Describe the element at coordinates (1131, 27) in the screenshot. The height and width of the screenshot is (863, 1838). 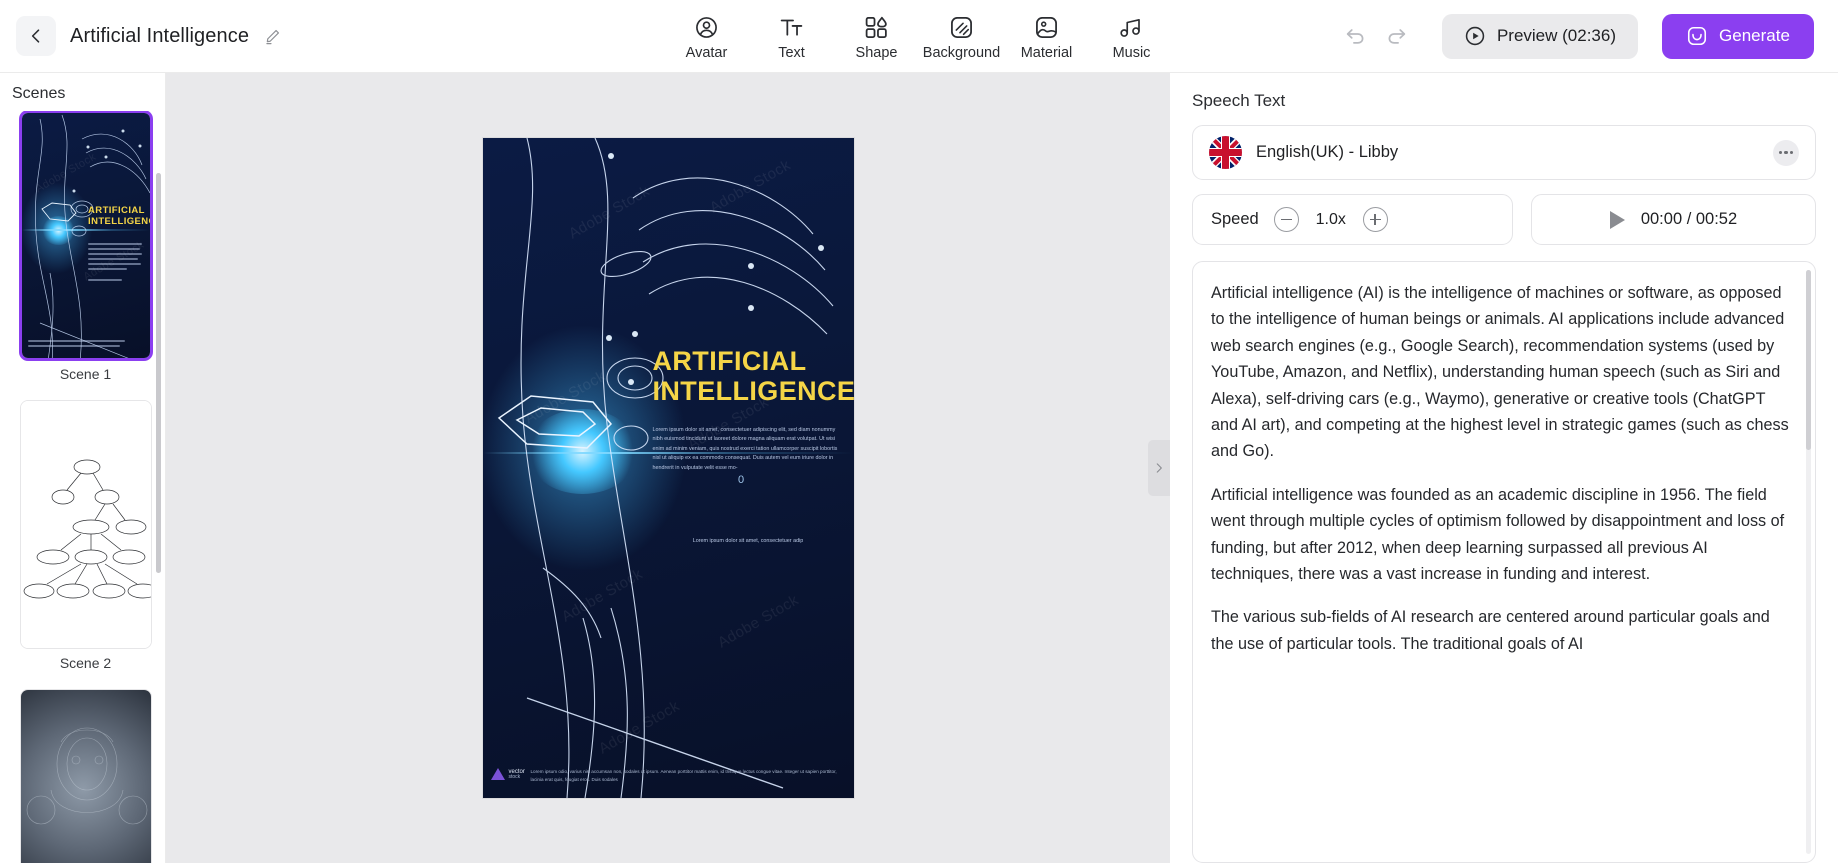
I see `music-icon` at that location.